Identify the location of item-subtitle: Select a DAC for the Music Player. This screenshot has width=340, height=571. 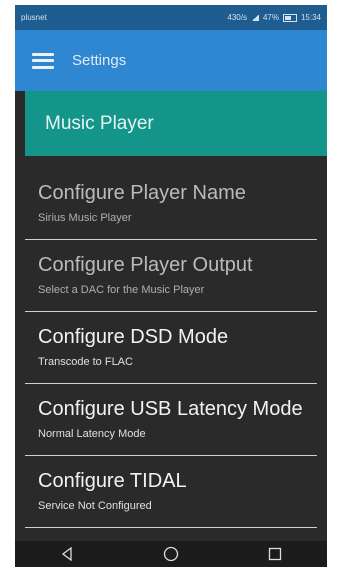
(121, 290).